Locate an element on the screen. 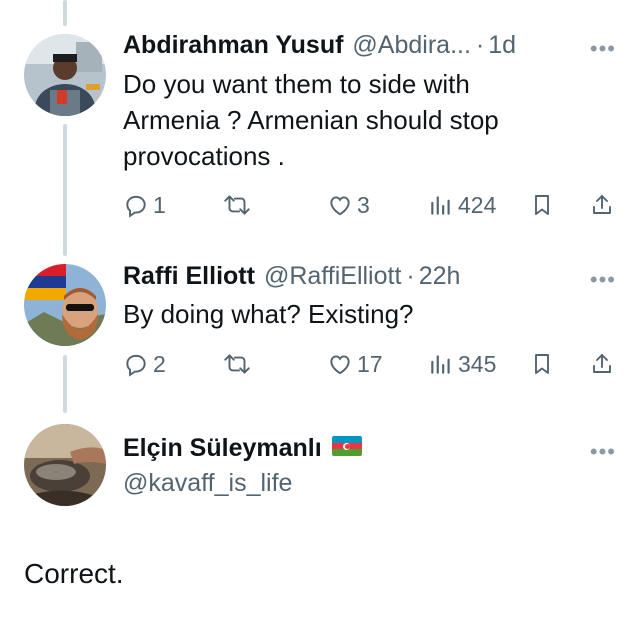 This screenshot has height=633, width=640. like-button: 17 is located at coordinates (355, 364).